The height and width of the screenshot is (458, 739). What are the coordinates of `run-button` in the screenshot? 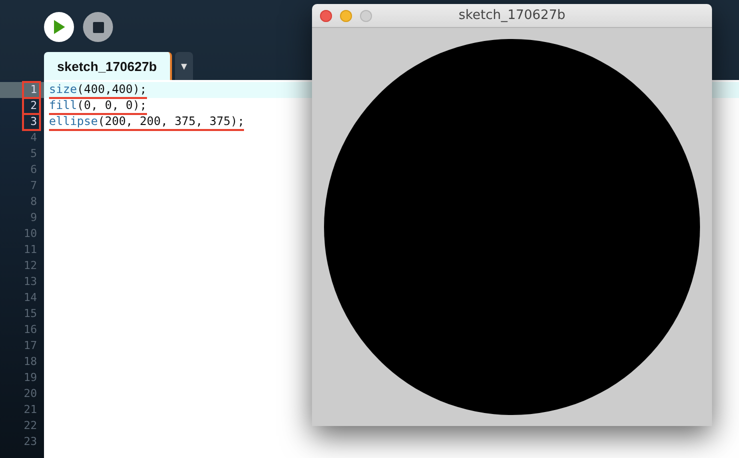 It's located at (59, 27).